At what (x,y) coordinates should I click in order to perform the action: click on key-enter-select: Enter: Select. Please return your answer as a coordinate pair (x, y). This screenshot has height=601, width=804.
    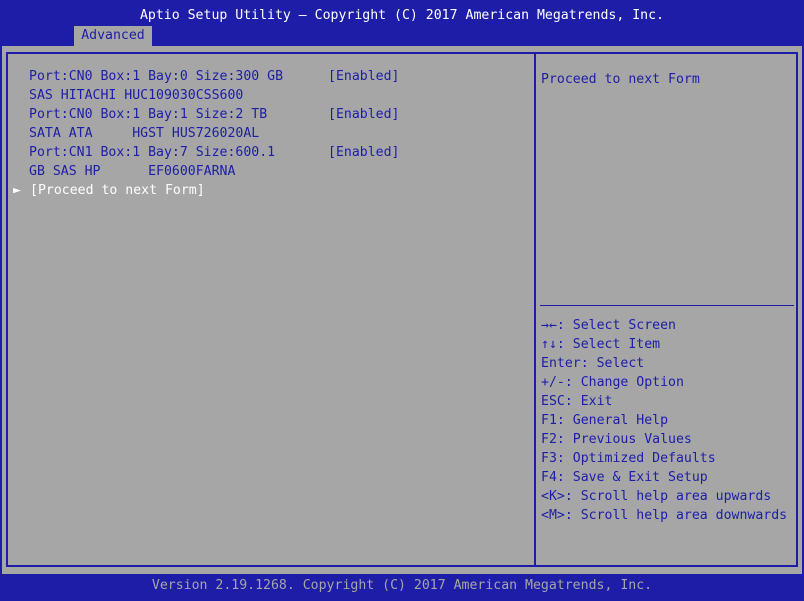
    Looking at the image, I should click on (593, 363).